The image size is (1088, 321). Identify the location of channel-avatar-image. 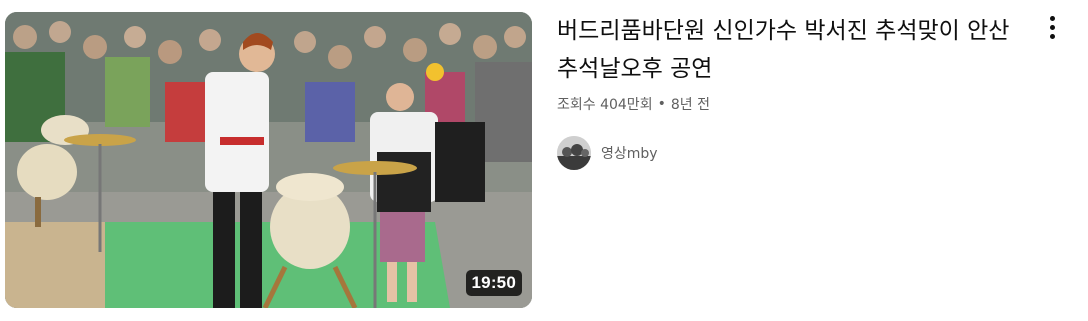
(574, 153).